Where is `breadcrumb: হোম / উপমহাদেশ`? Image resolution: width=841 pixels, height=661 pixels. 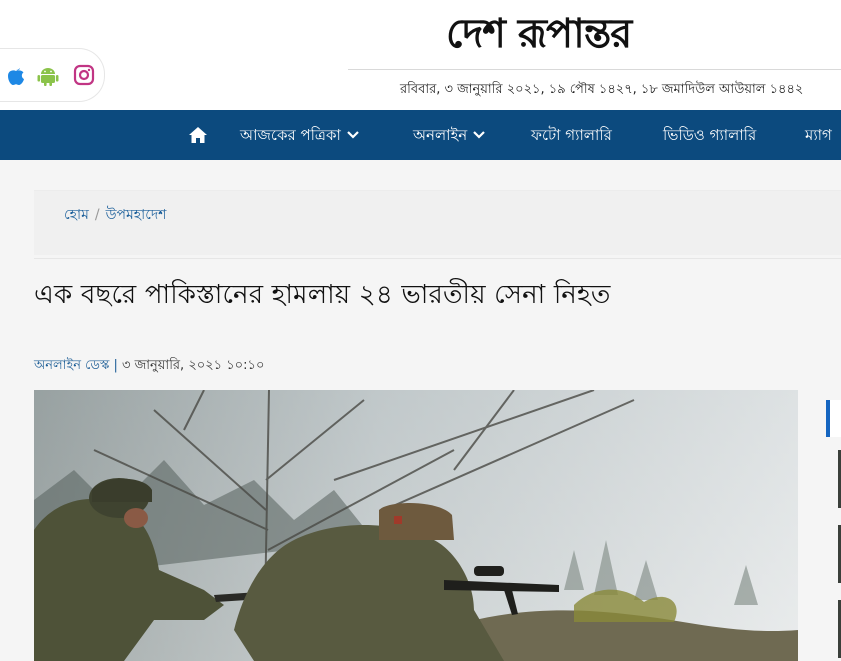 breadcrumb: হোম / উপমহাদেশ is located at coordinates (437, 222).